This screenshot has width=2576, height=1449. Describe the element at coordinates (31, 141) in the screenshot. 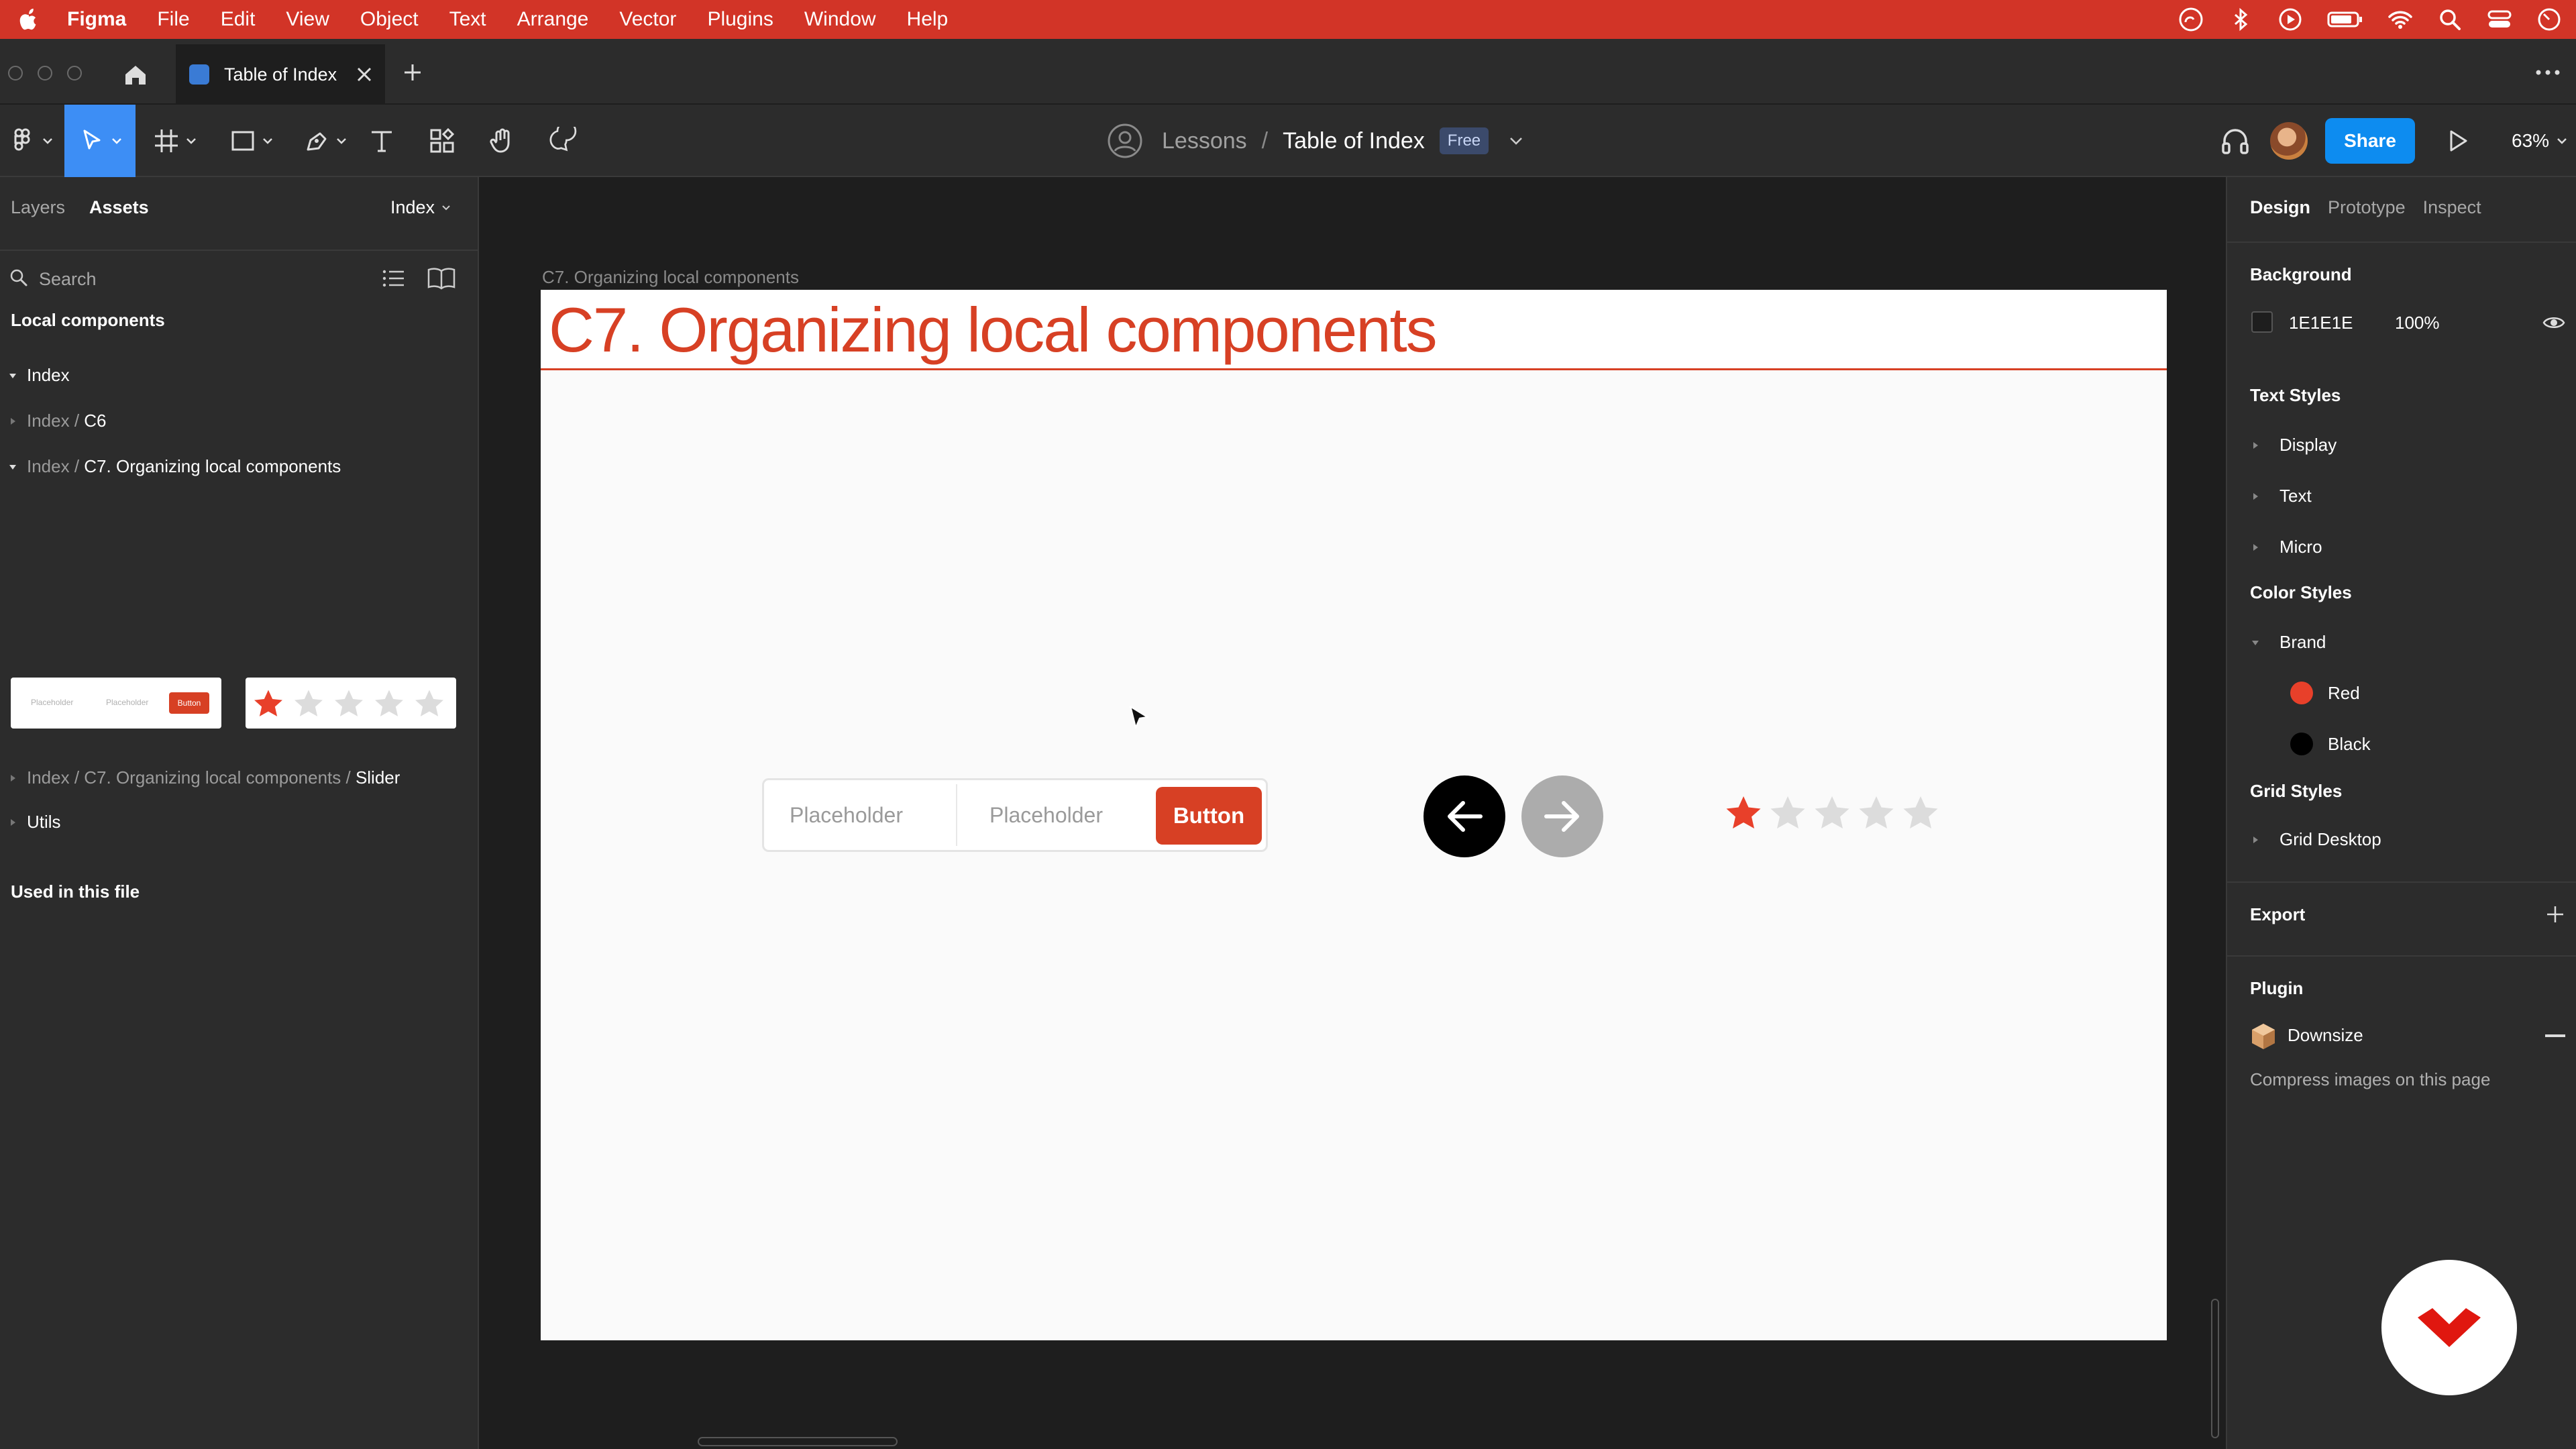

I see `main-menu-button` at that location.